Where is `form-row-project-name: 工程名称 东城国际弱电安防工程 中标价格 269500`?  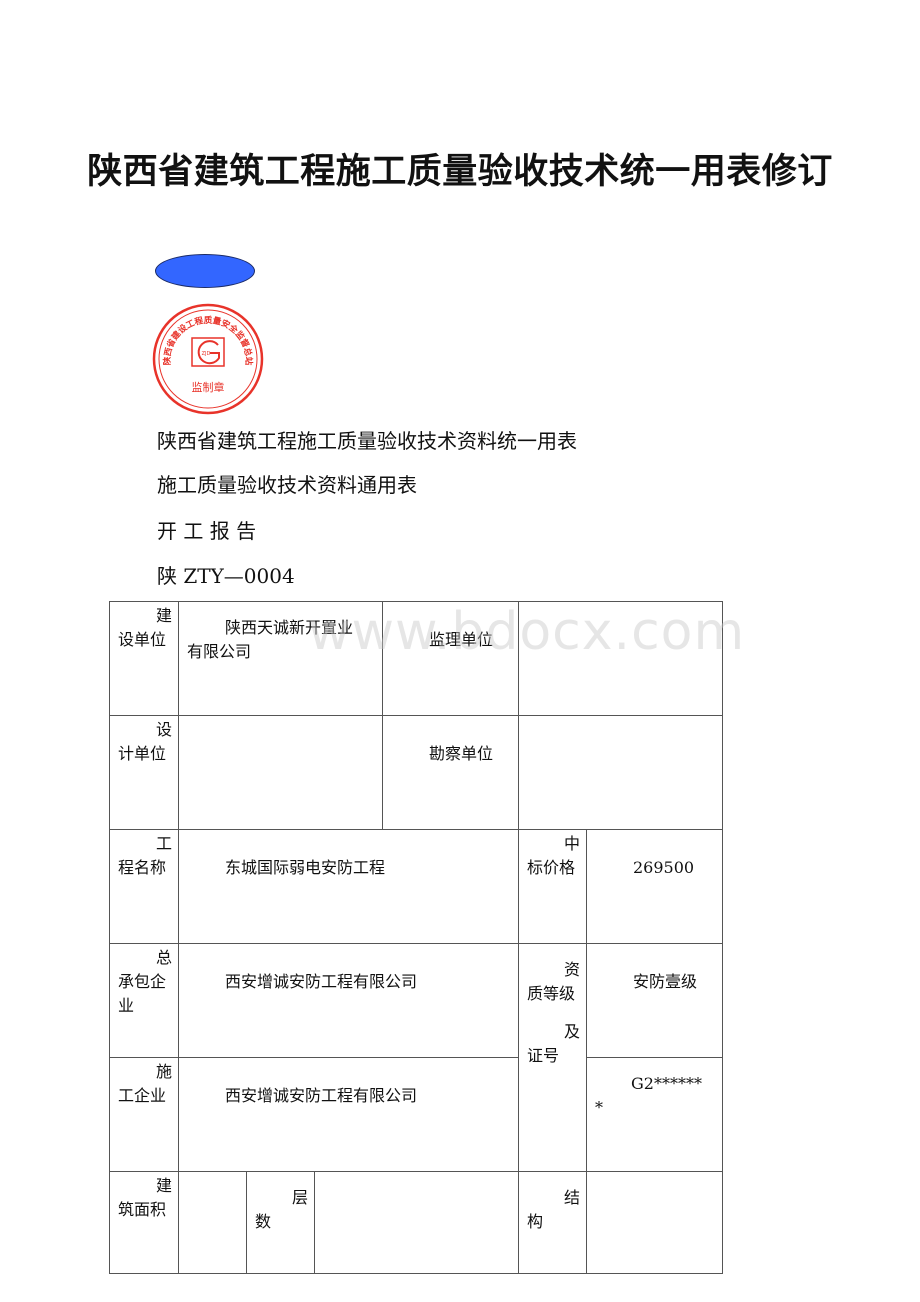 form-row-project-name: 工程名称 东城国际弱电安防工程 中标价格 269500 is located at coordinates (416, 886).